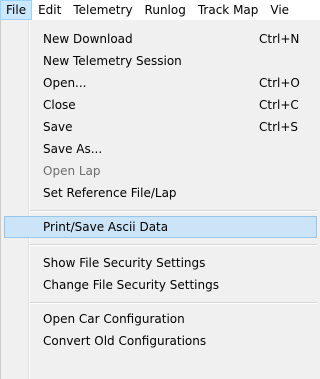  Describe the element at coordinates (160, 39) in the screenshot. I see `menu-item-new-download: New Download Ctrl+N` at that location.